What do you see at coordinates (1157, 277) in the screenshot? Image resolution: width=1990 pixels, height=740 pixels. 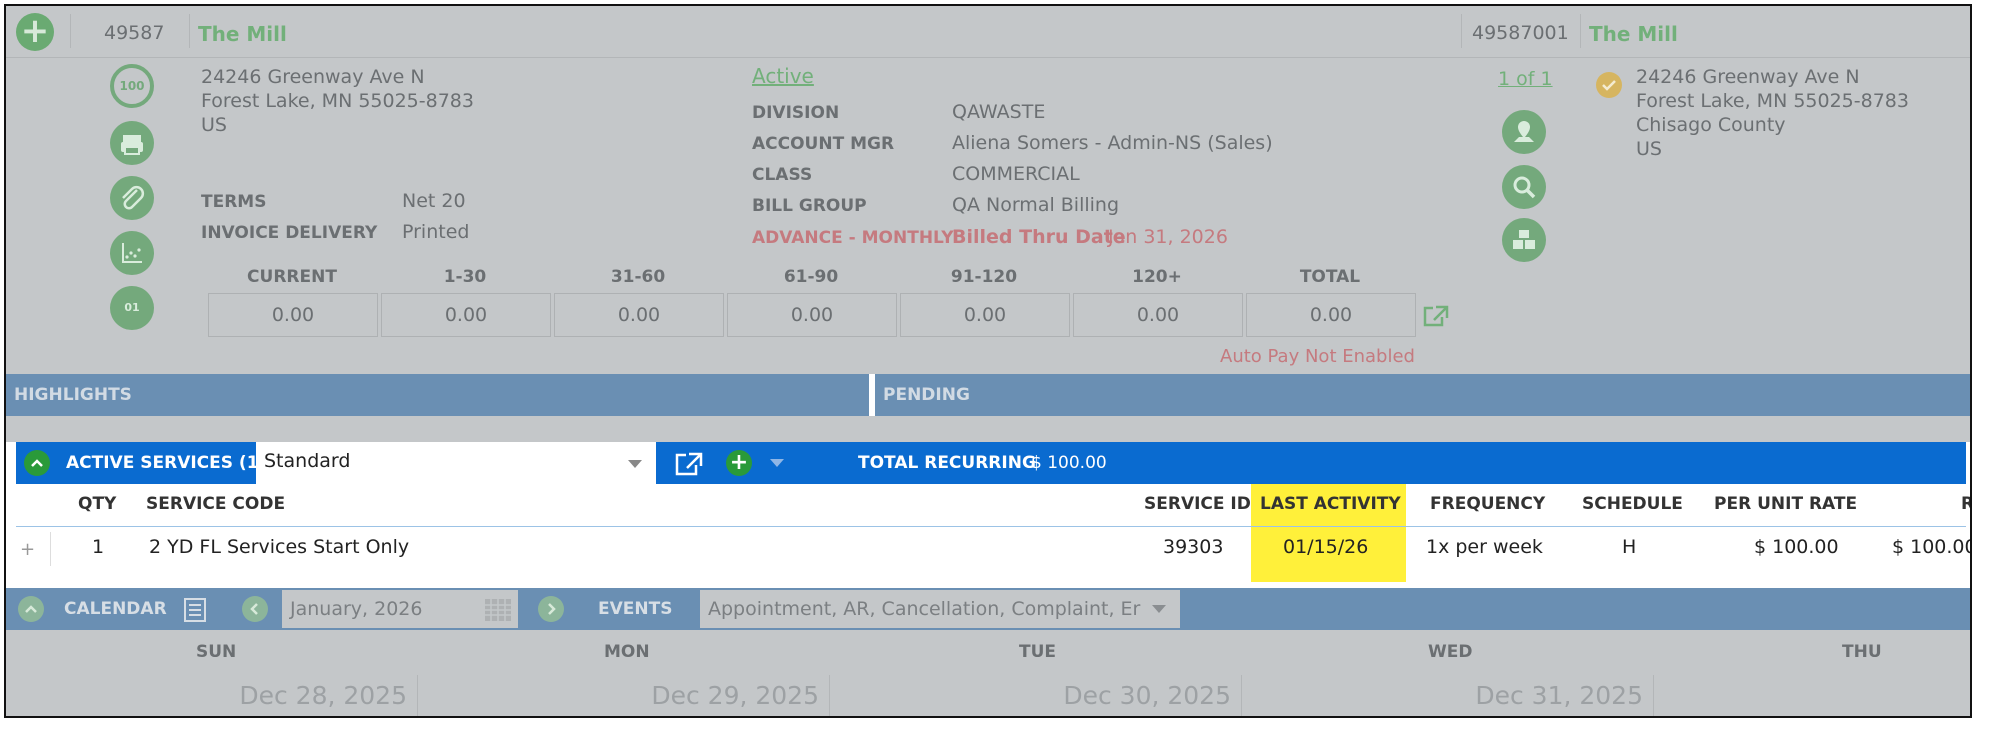 I see `aging-header: 120+` at bounding box center [1157, 277].